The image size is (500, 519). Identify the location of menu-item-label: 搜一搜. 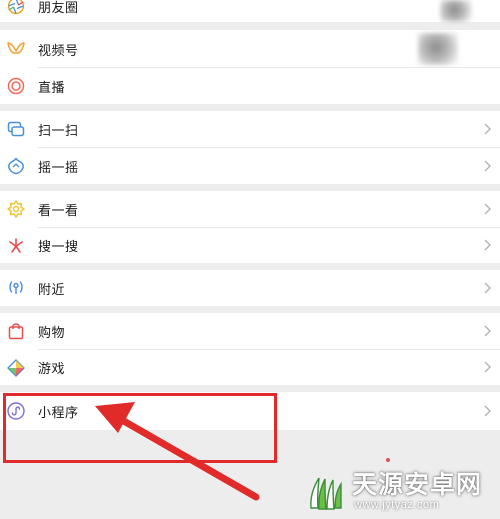
(58, 247).